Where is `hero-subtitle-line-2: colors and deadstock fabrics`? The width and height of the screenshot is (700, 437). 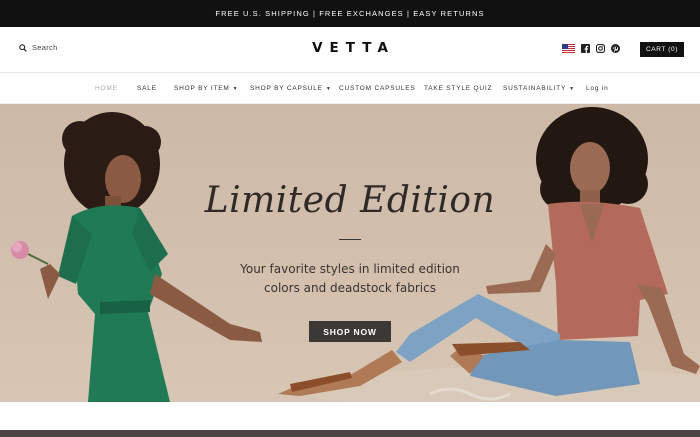
hero-subtitle-line-2: colors and deadstock fabrics is located at coordinates (350, 287).